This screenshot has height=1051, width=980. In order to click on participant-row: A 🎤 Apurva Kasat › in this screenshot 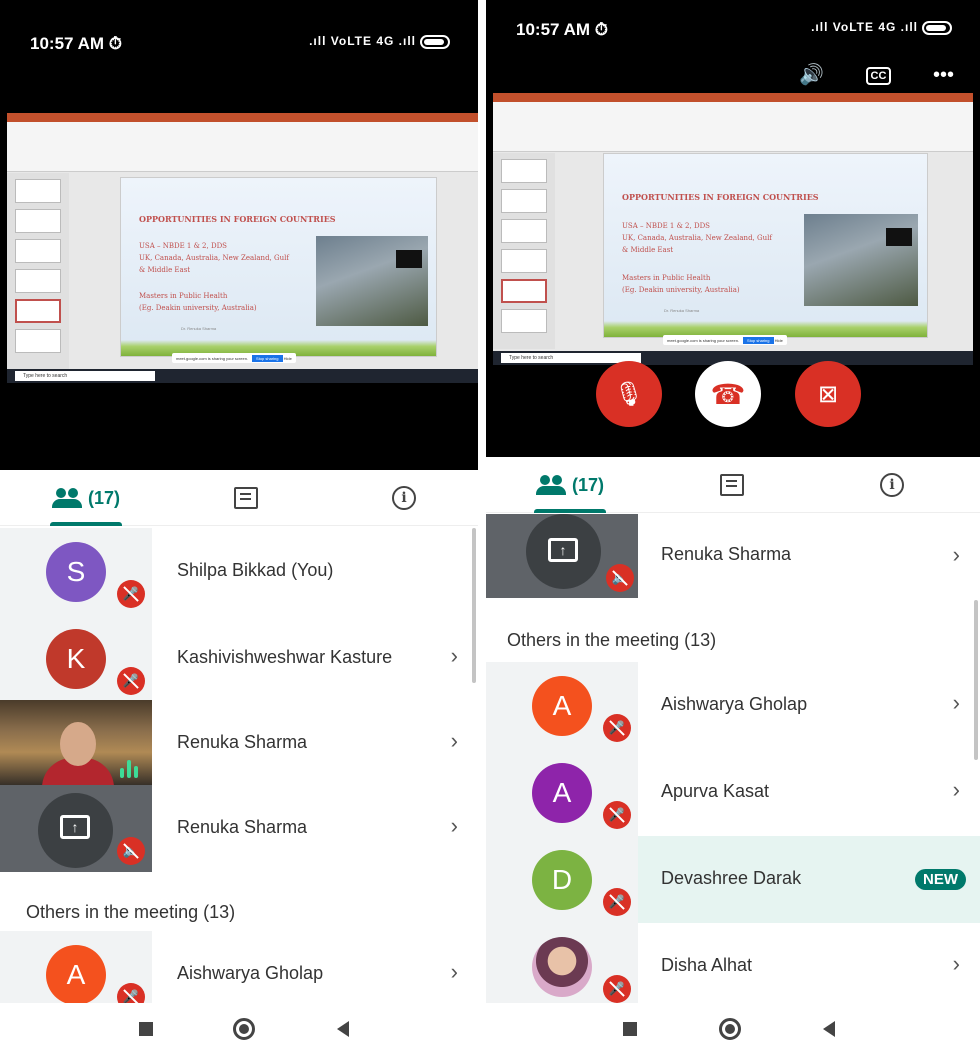, I will do `click(733, 792)`.